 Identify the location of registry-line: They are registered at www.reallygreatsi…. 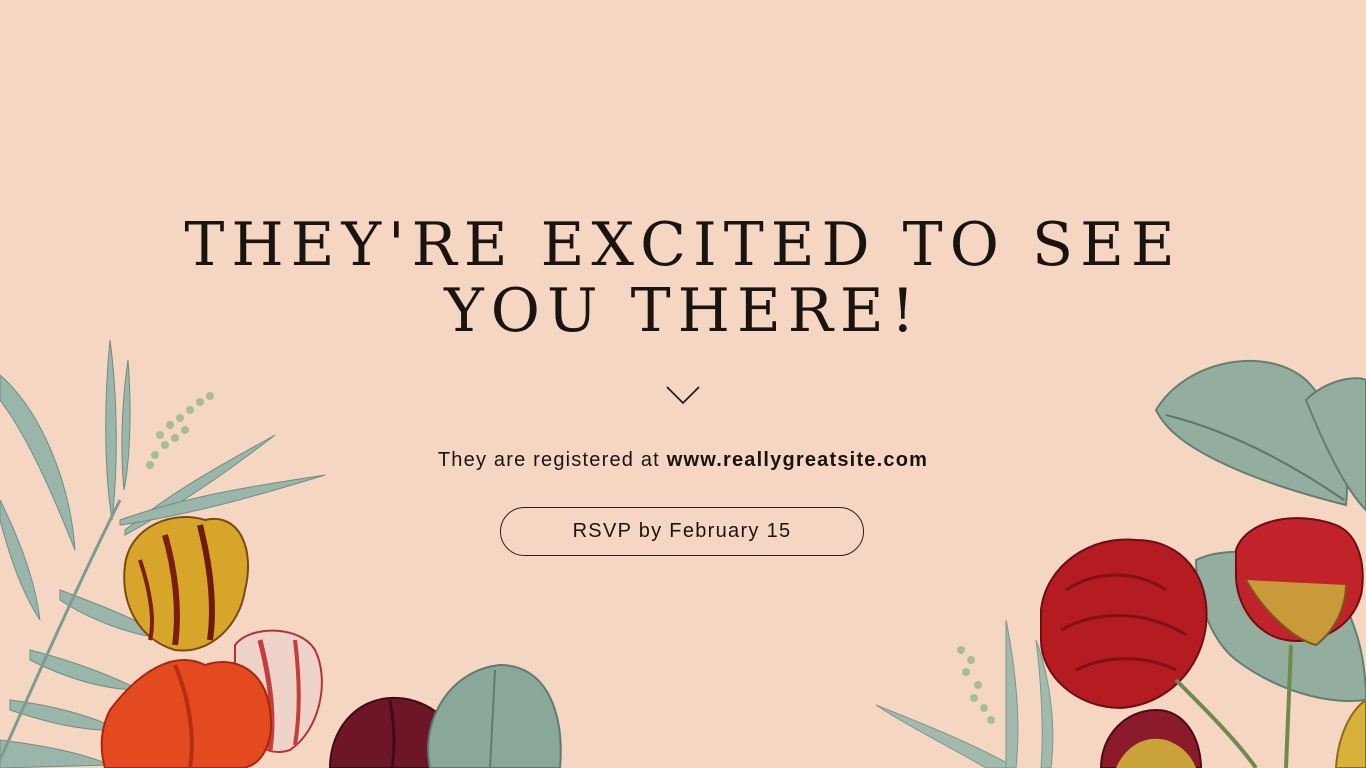
(683, 460).